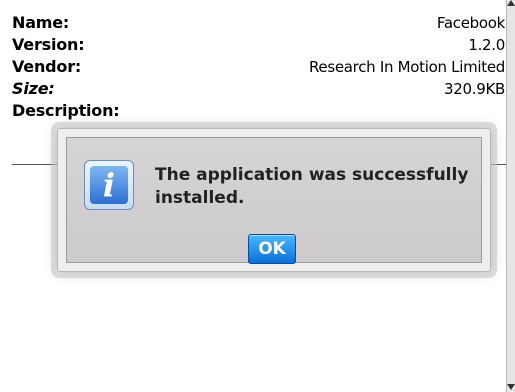 Image resolution: width=515 pixels, height=392 pixels. Describe the element at coordinates (48, 44) in the screenshot. I see `version-label: Version:` at that location.